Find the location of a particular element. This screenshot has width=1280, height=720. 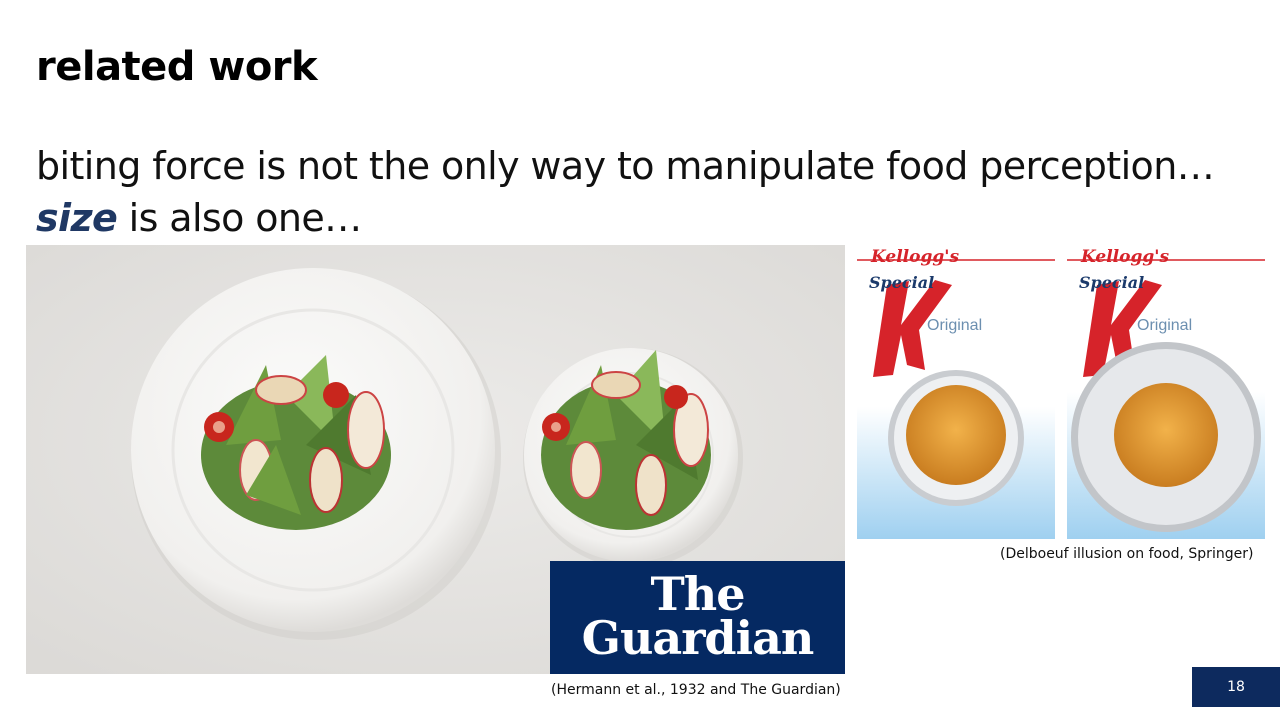

page-number: 18 is located at coordinates (1236, 687).